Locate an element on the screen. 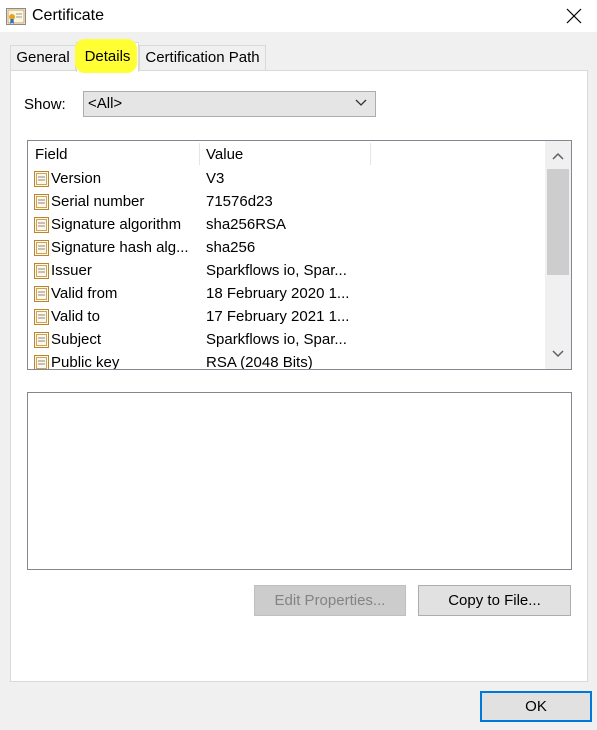 The width and height of the screenshot is (597, 730). field-name: Signature algorithm is located at coordinates (116, 224).